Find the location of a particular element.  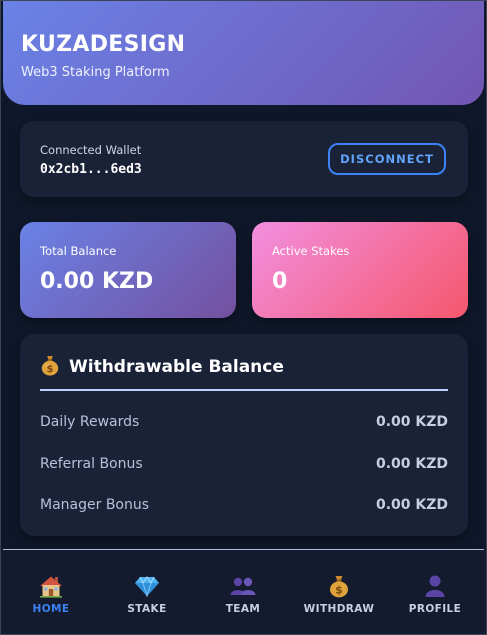

nav-item-stake: STAKE is located at coordinates (147, 593).